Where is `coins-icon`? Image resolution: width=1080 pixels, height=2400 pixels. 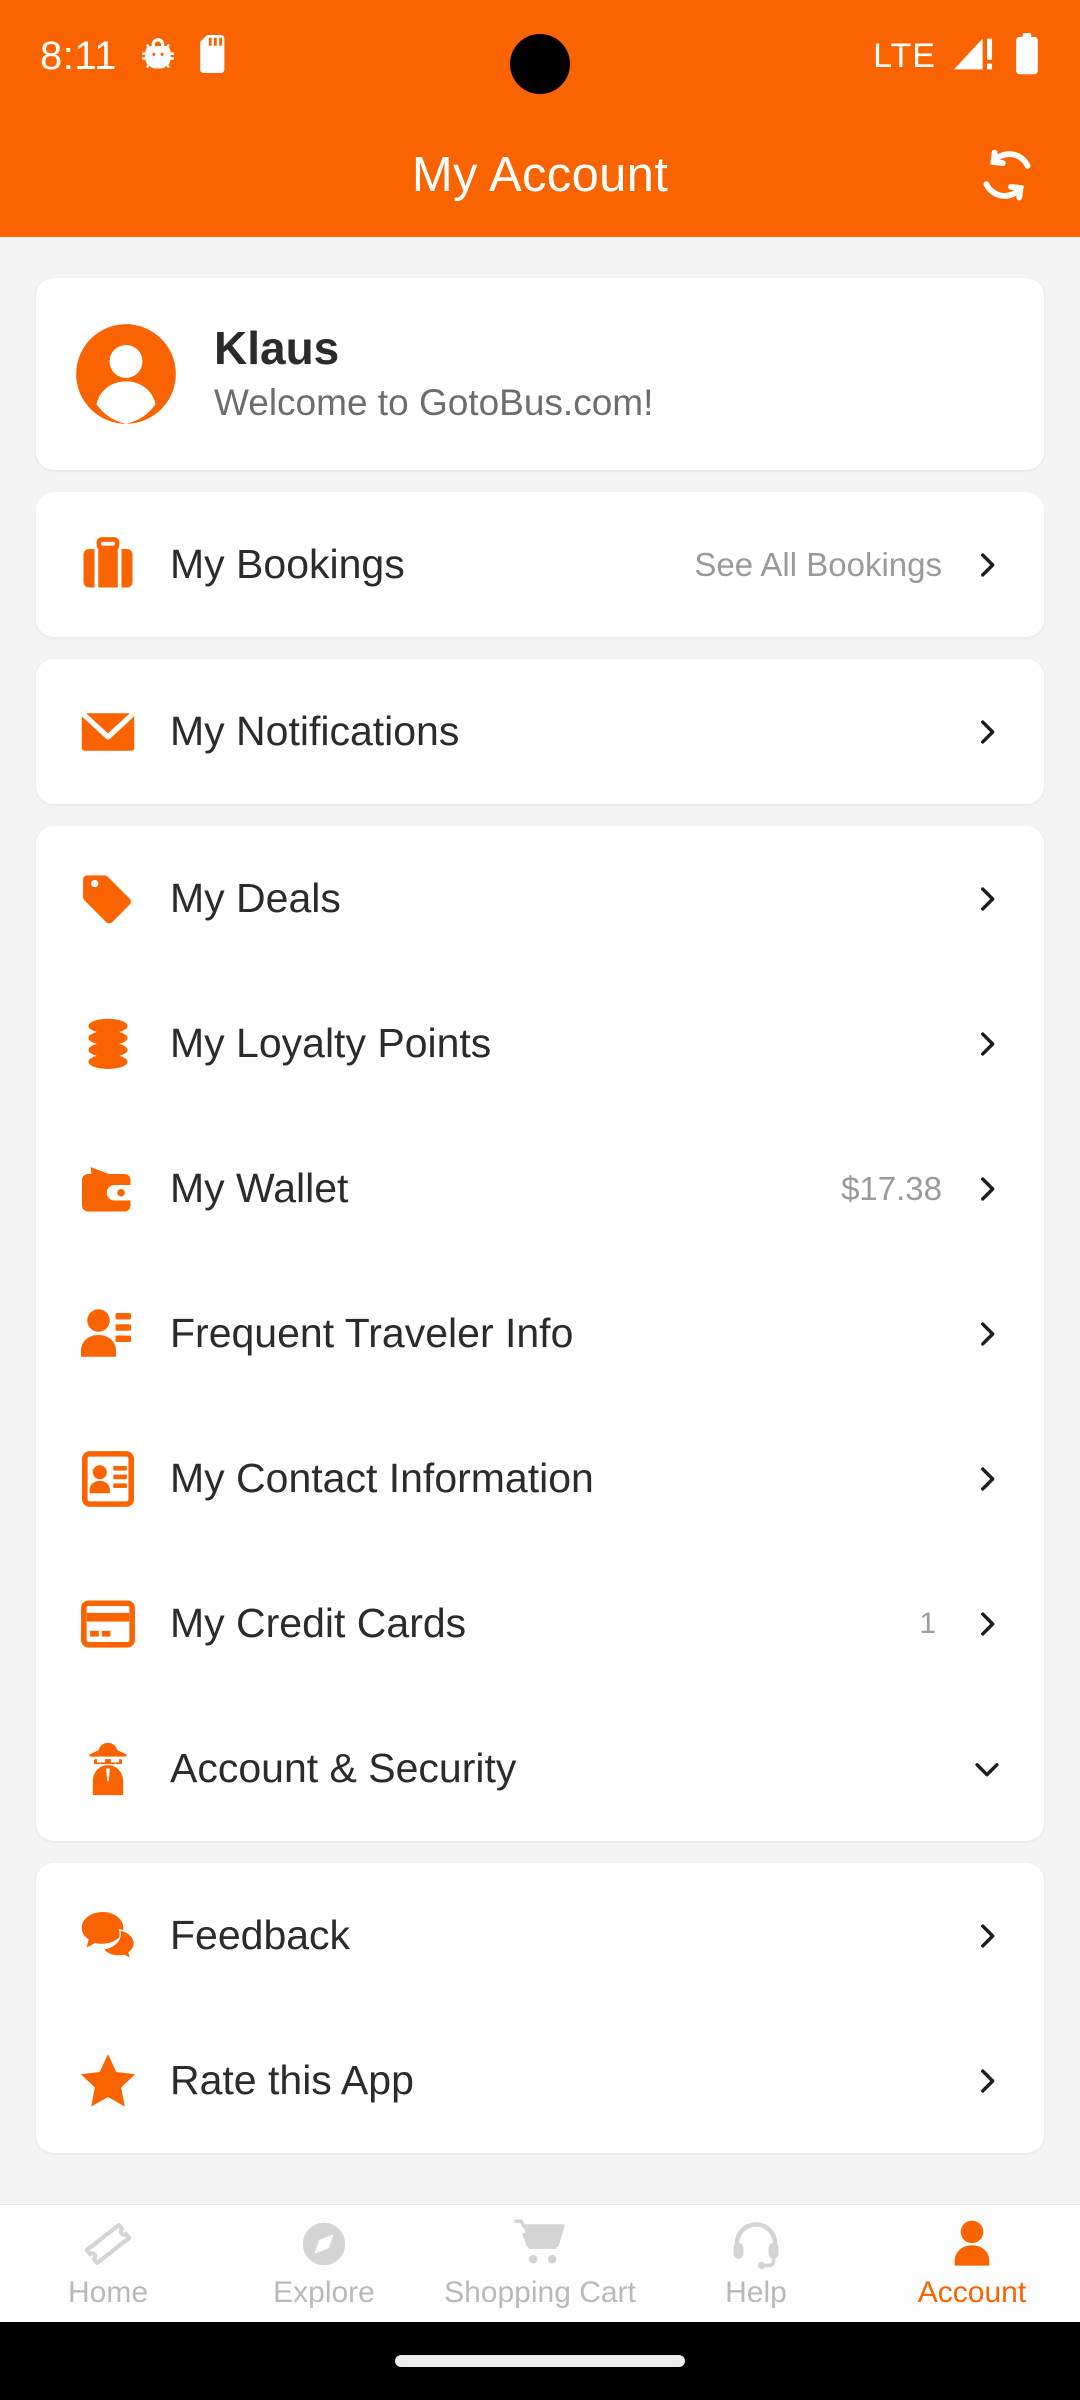 coins-icon is located at coordinates (108, 1044).